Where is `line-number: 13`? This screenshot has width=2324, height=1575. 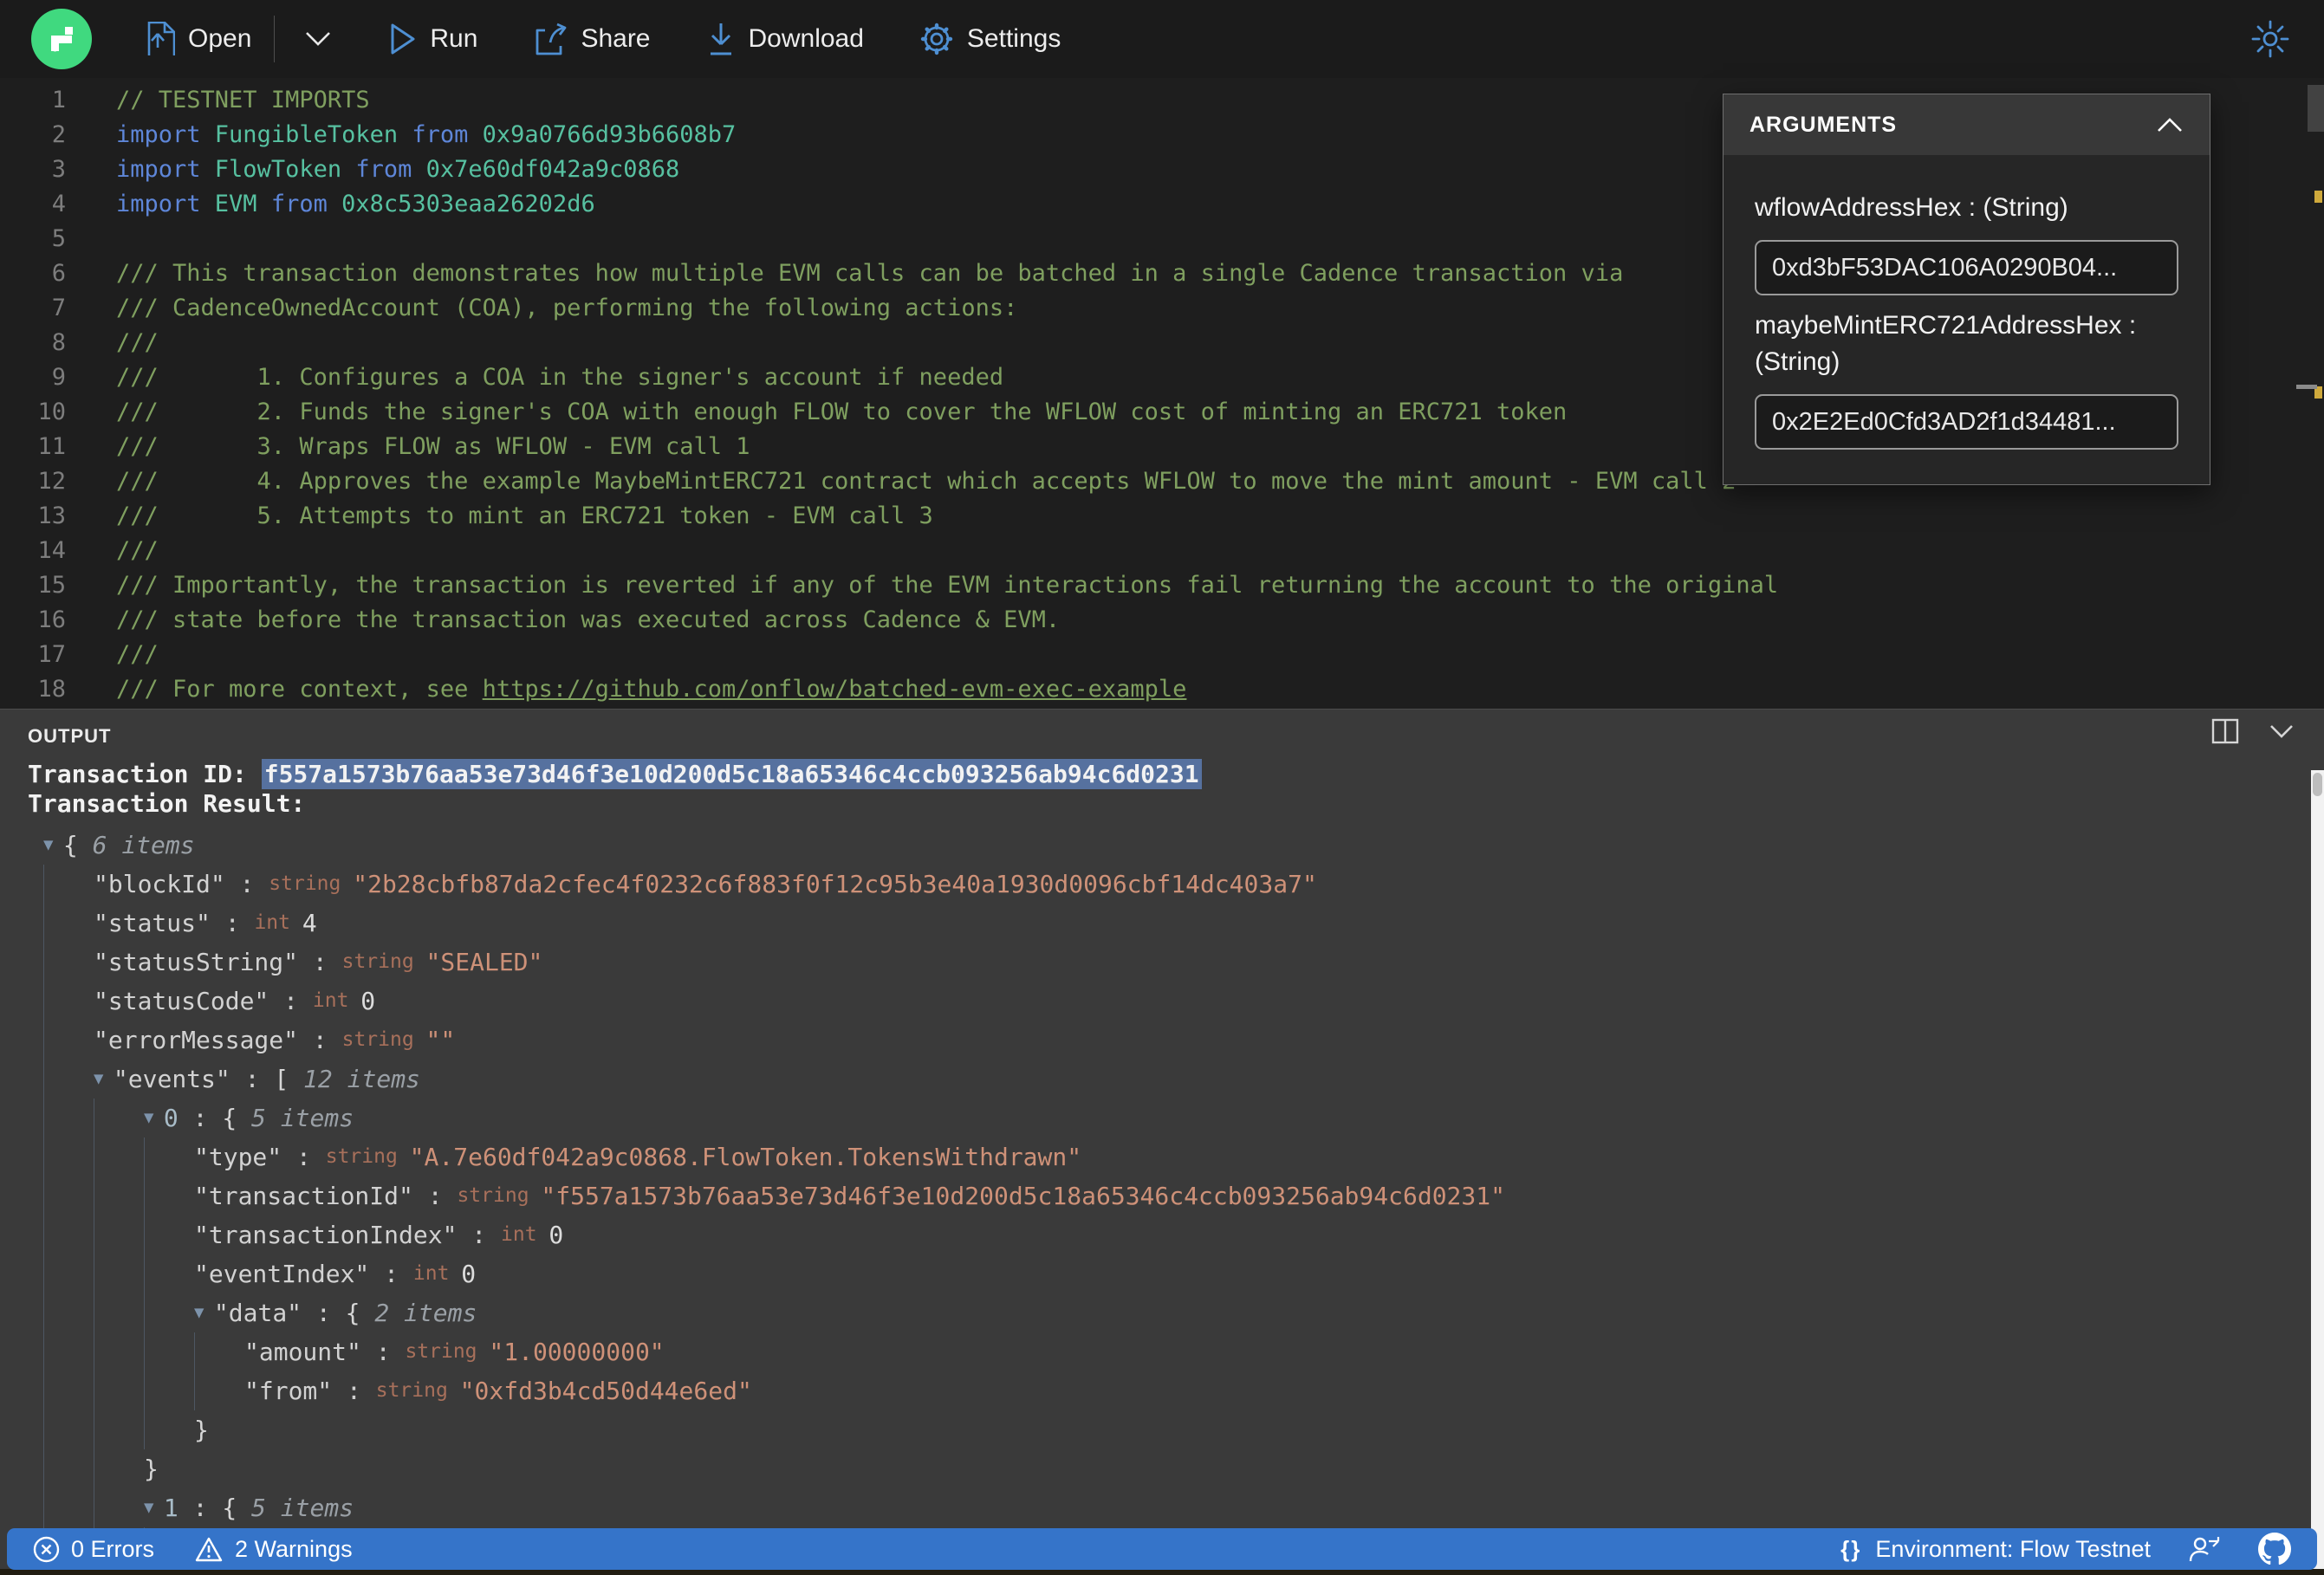
line-number: 13 is located at coordinates (51, 515).